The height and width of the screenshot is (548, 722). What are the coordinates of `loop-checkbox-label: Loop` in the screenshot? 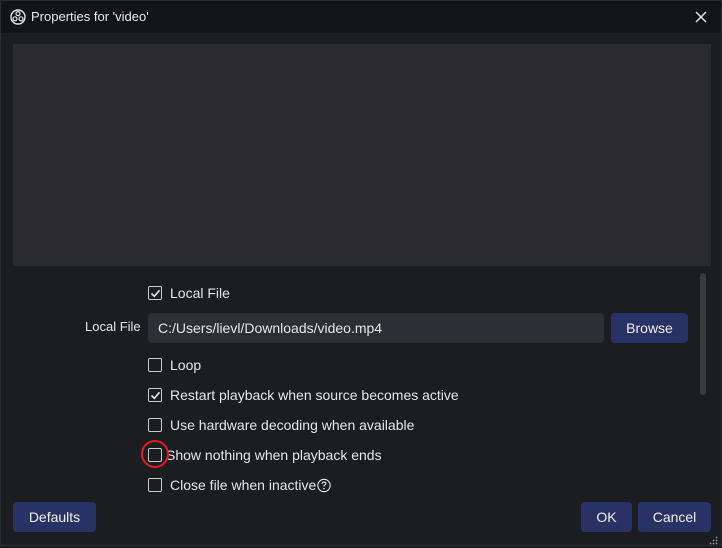 It's located at (186, 365).